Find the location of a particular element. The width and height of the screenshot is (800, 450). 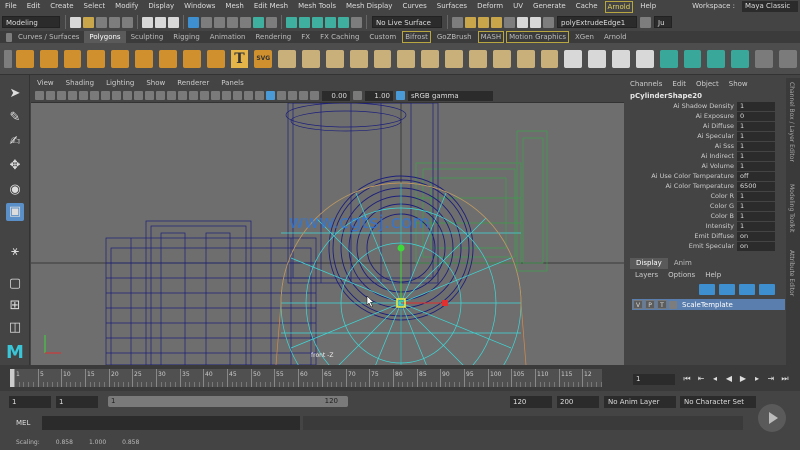

edge-mask-icon is located at coordinates (206, 22).